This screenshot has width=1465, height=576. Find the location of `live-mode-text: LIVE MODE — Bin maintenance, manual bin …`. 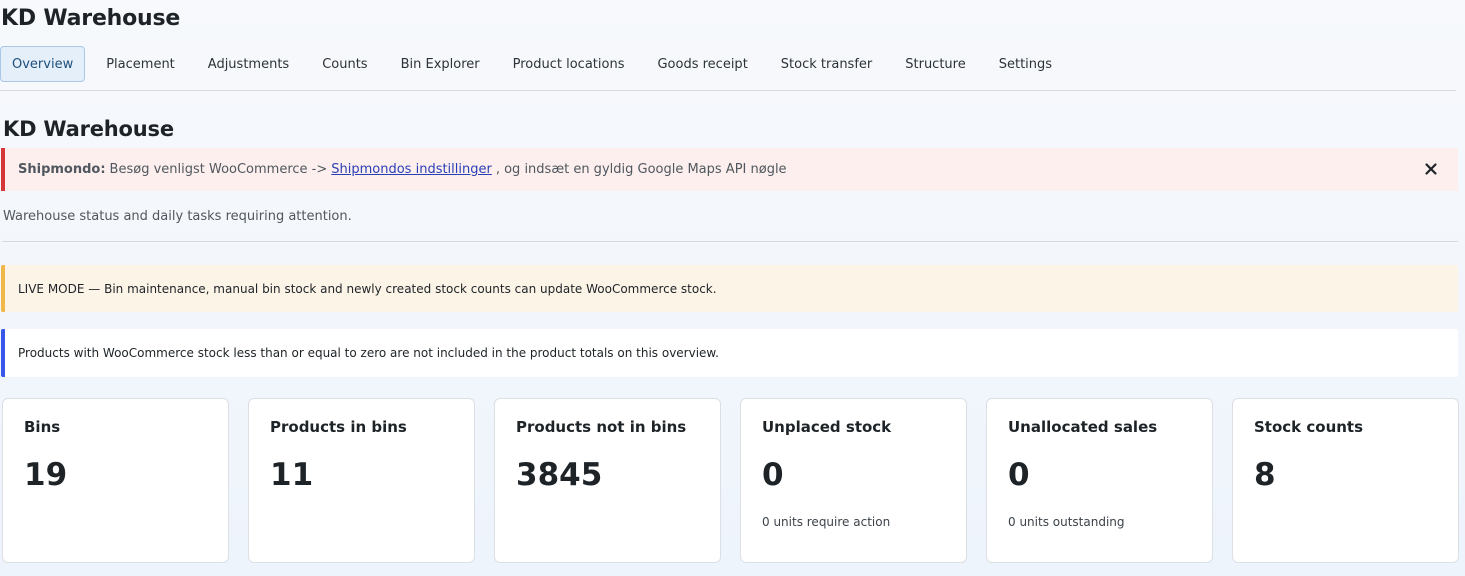

live-mode-text: LIVE MODE — Bin maintenance, manual bin … is located at coordinates (367, 288).